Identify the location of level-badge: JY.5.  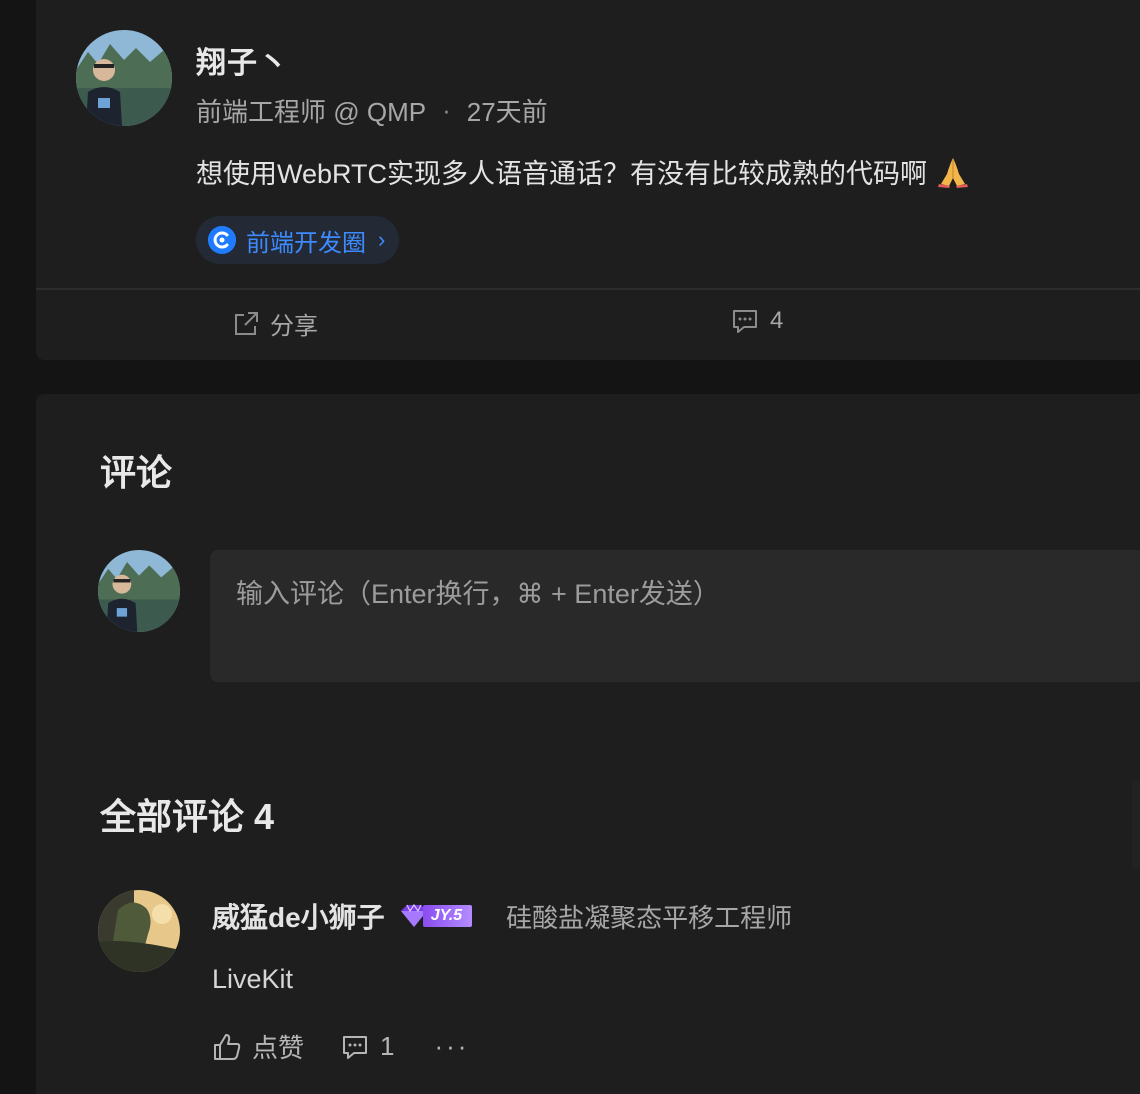
(436, 916).